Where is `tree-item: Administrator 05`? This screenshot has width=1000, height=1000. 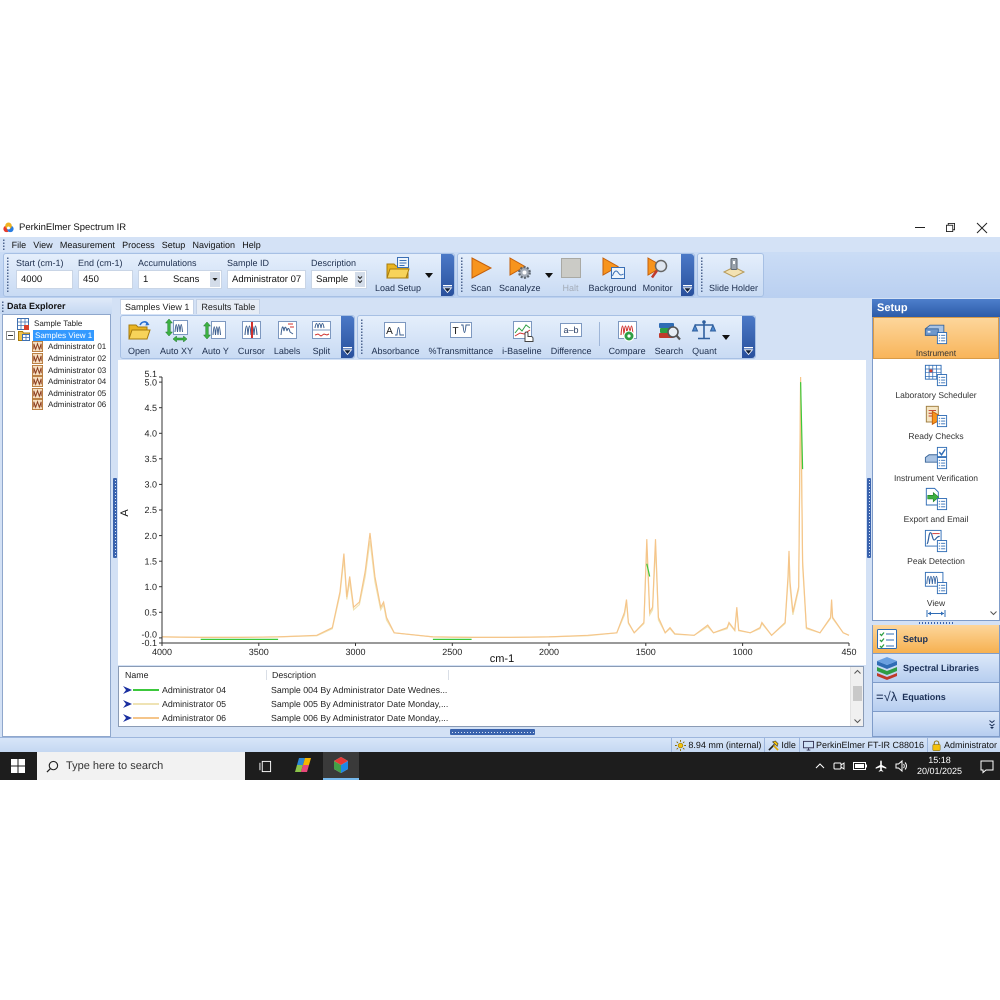
tree-item: Administrator 05 is located at coordinates (77, 393).